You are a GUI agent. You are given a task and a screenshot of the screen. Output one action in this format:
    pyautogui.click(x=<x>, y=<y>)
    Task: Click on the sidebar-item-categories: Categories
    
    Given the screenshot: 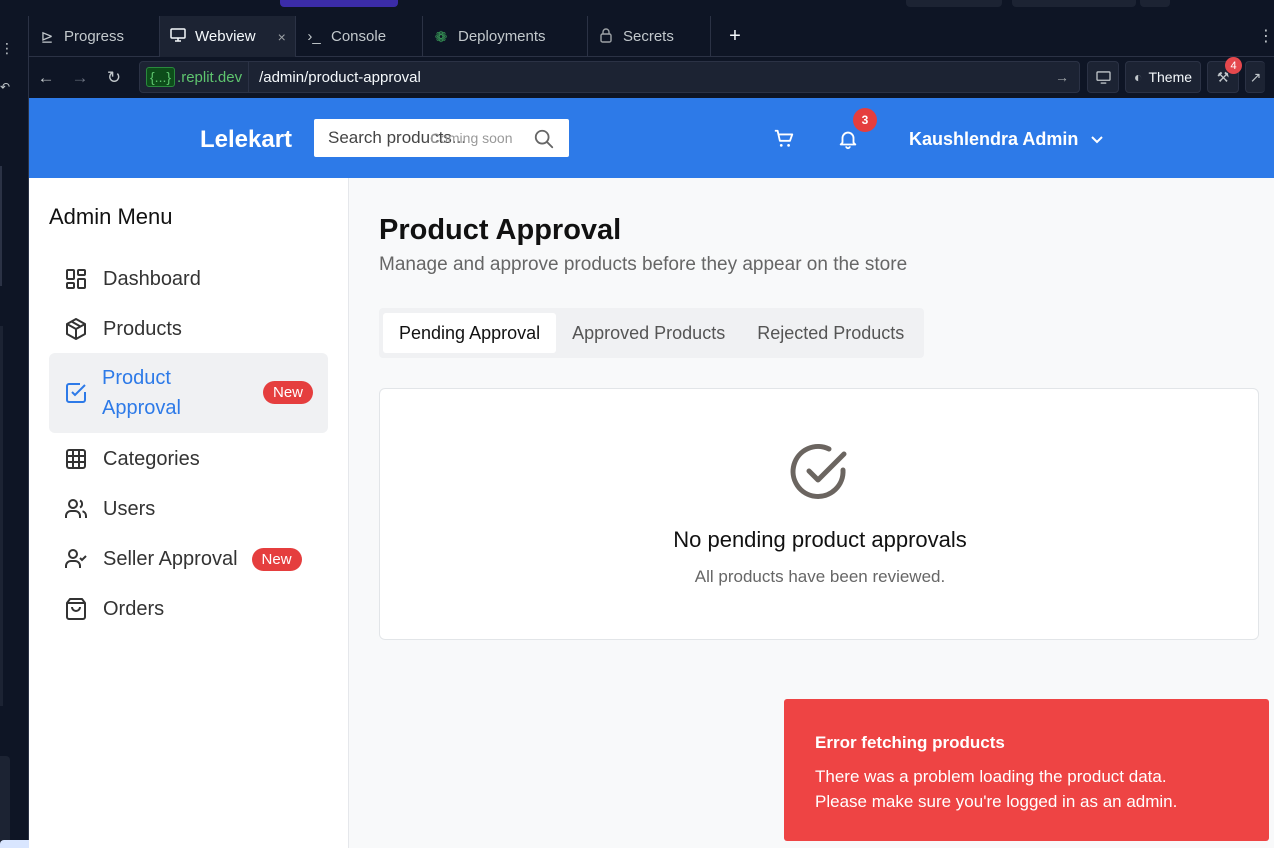 What is the action you would take?
    pyautogui.click(x=188, y=459)
    